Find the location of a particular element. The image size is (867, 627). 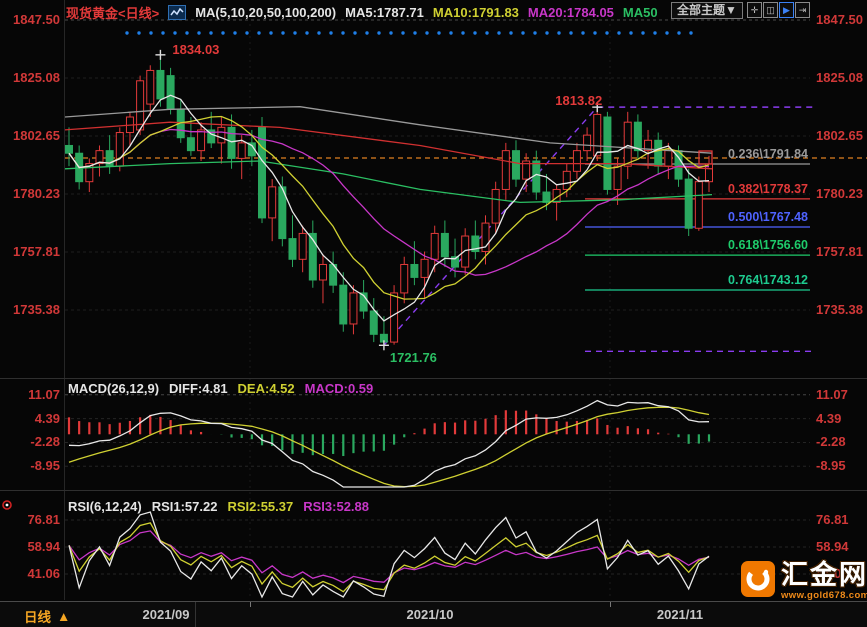

month-label: 2021/11 is located at coordinates (680, 614).